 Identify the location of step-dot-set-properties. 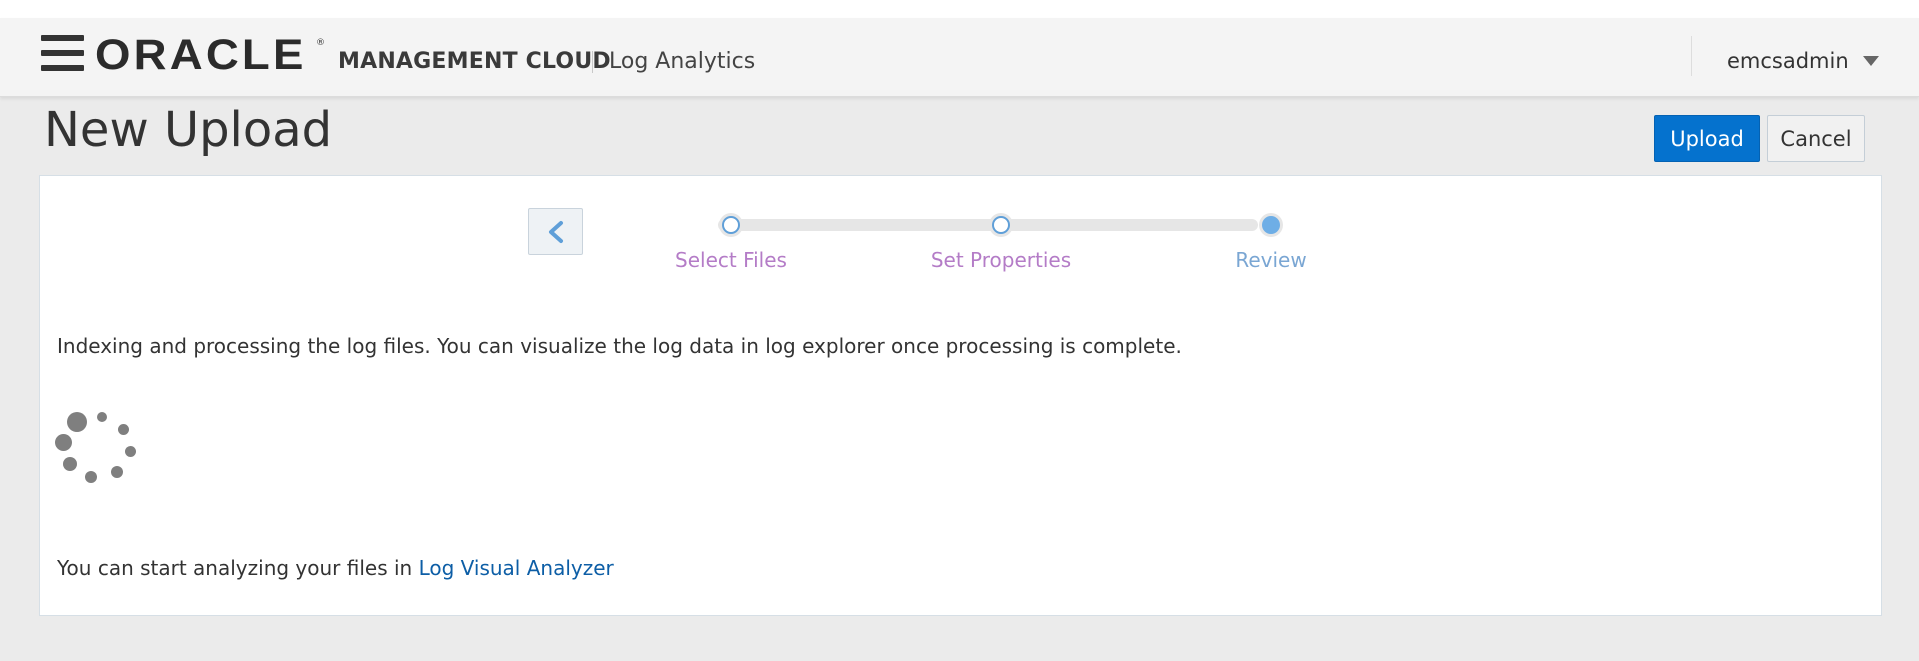
(1001, 225).